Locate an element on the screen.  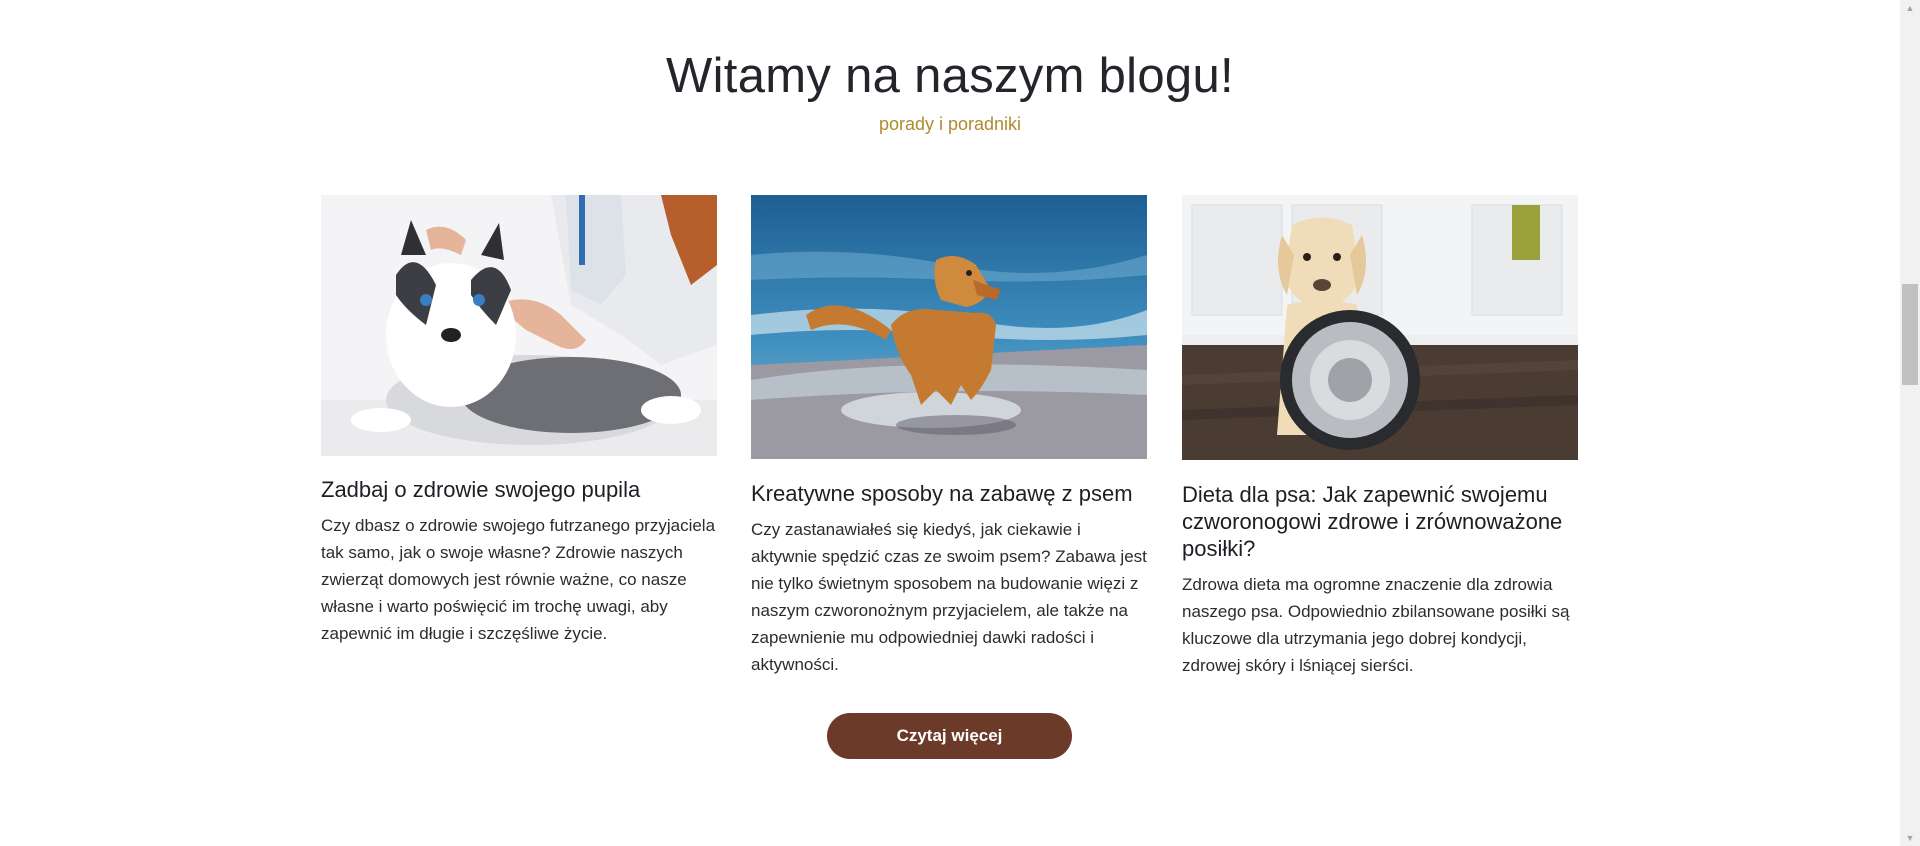
scrollbar-thumb is located at coordinates (1910, 334).